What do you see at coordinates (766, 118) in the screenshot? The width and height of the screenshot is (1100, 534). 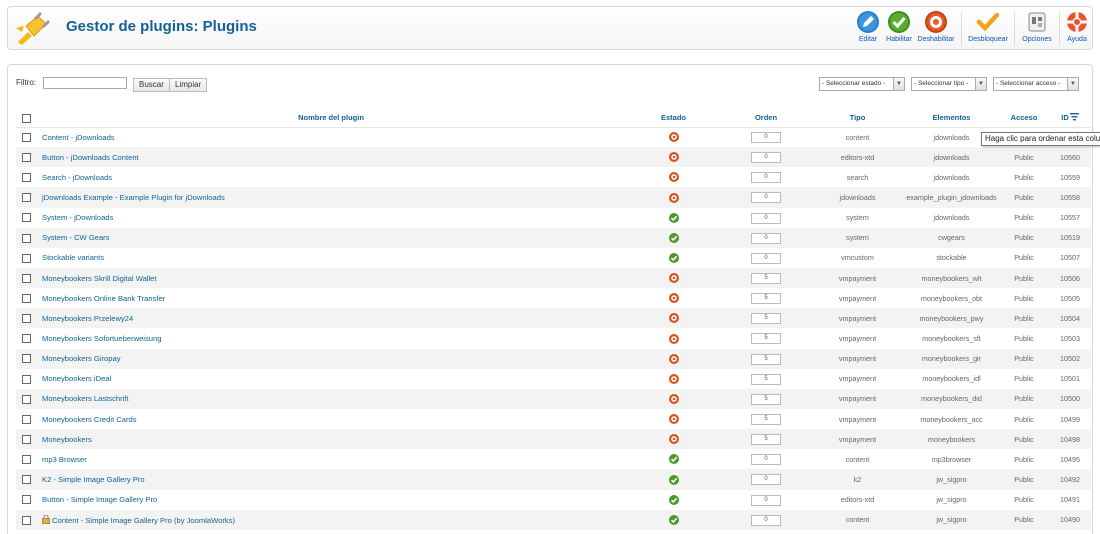 I see `column-header-order: Orden` at bounding box center [766, 118].